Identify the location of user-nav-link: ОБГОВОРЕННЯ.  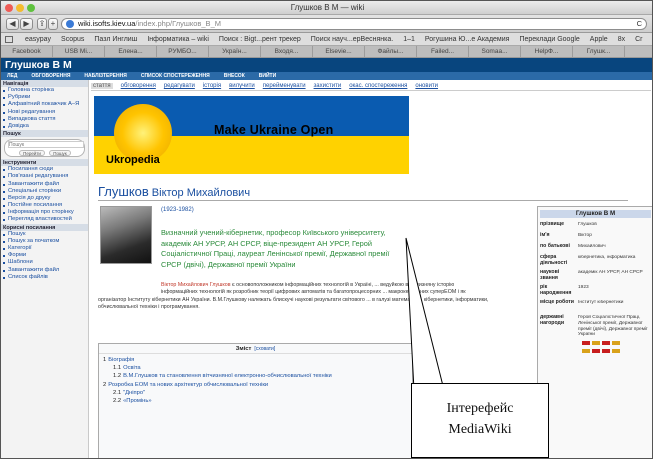
(50, 76).